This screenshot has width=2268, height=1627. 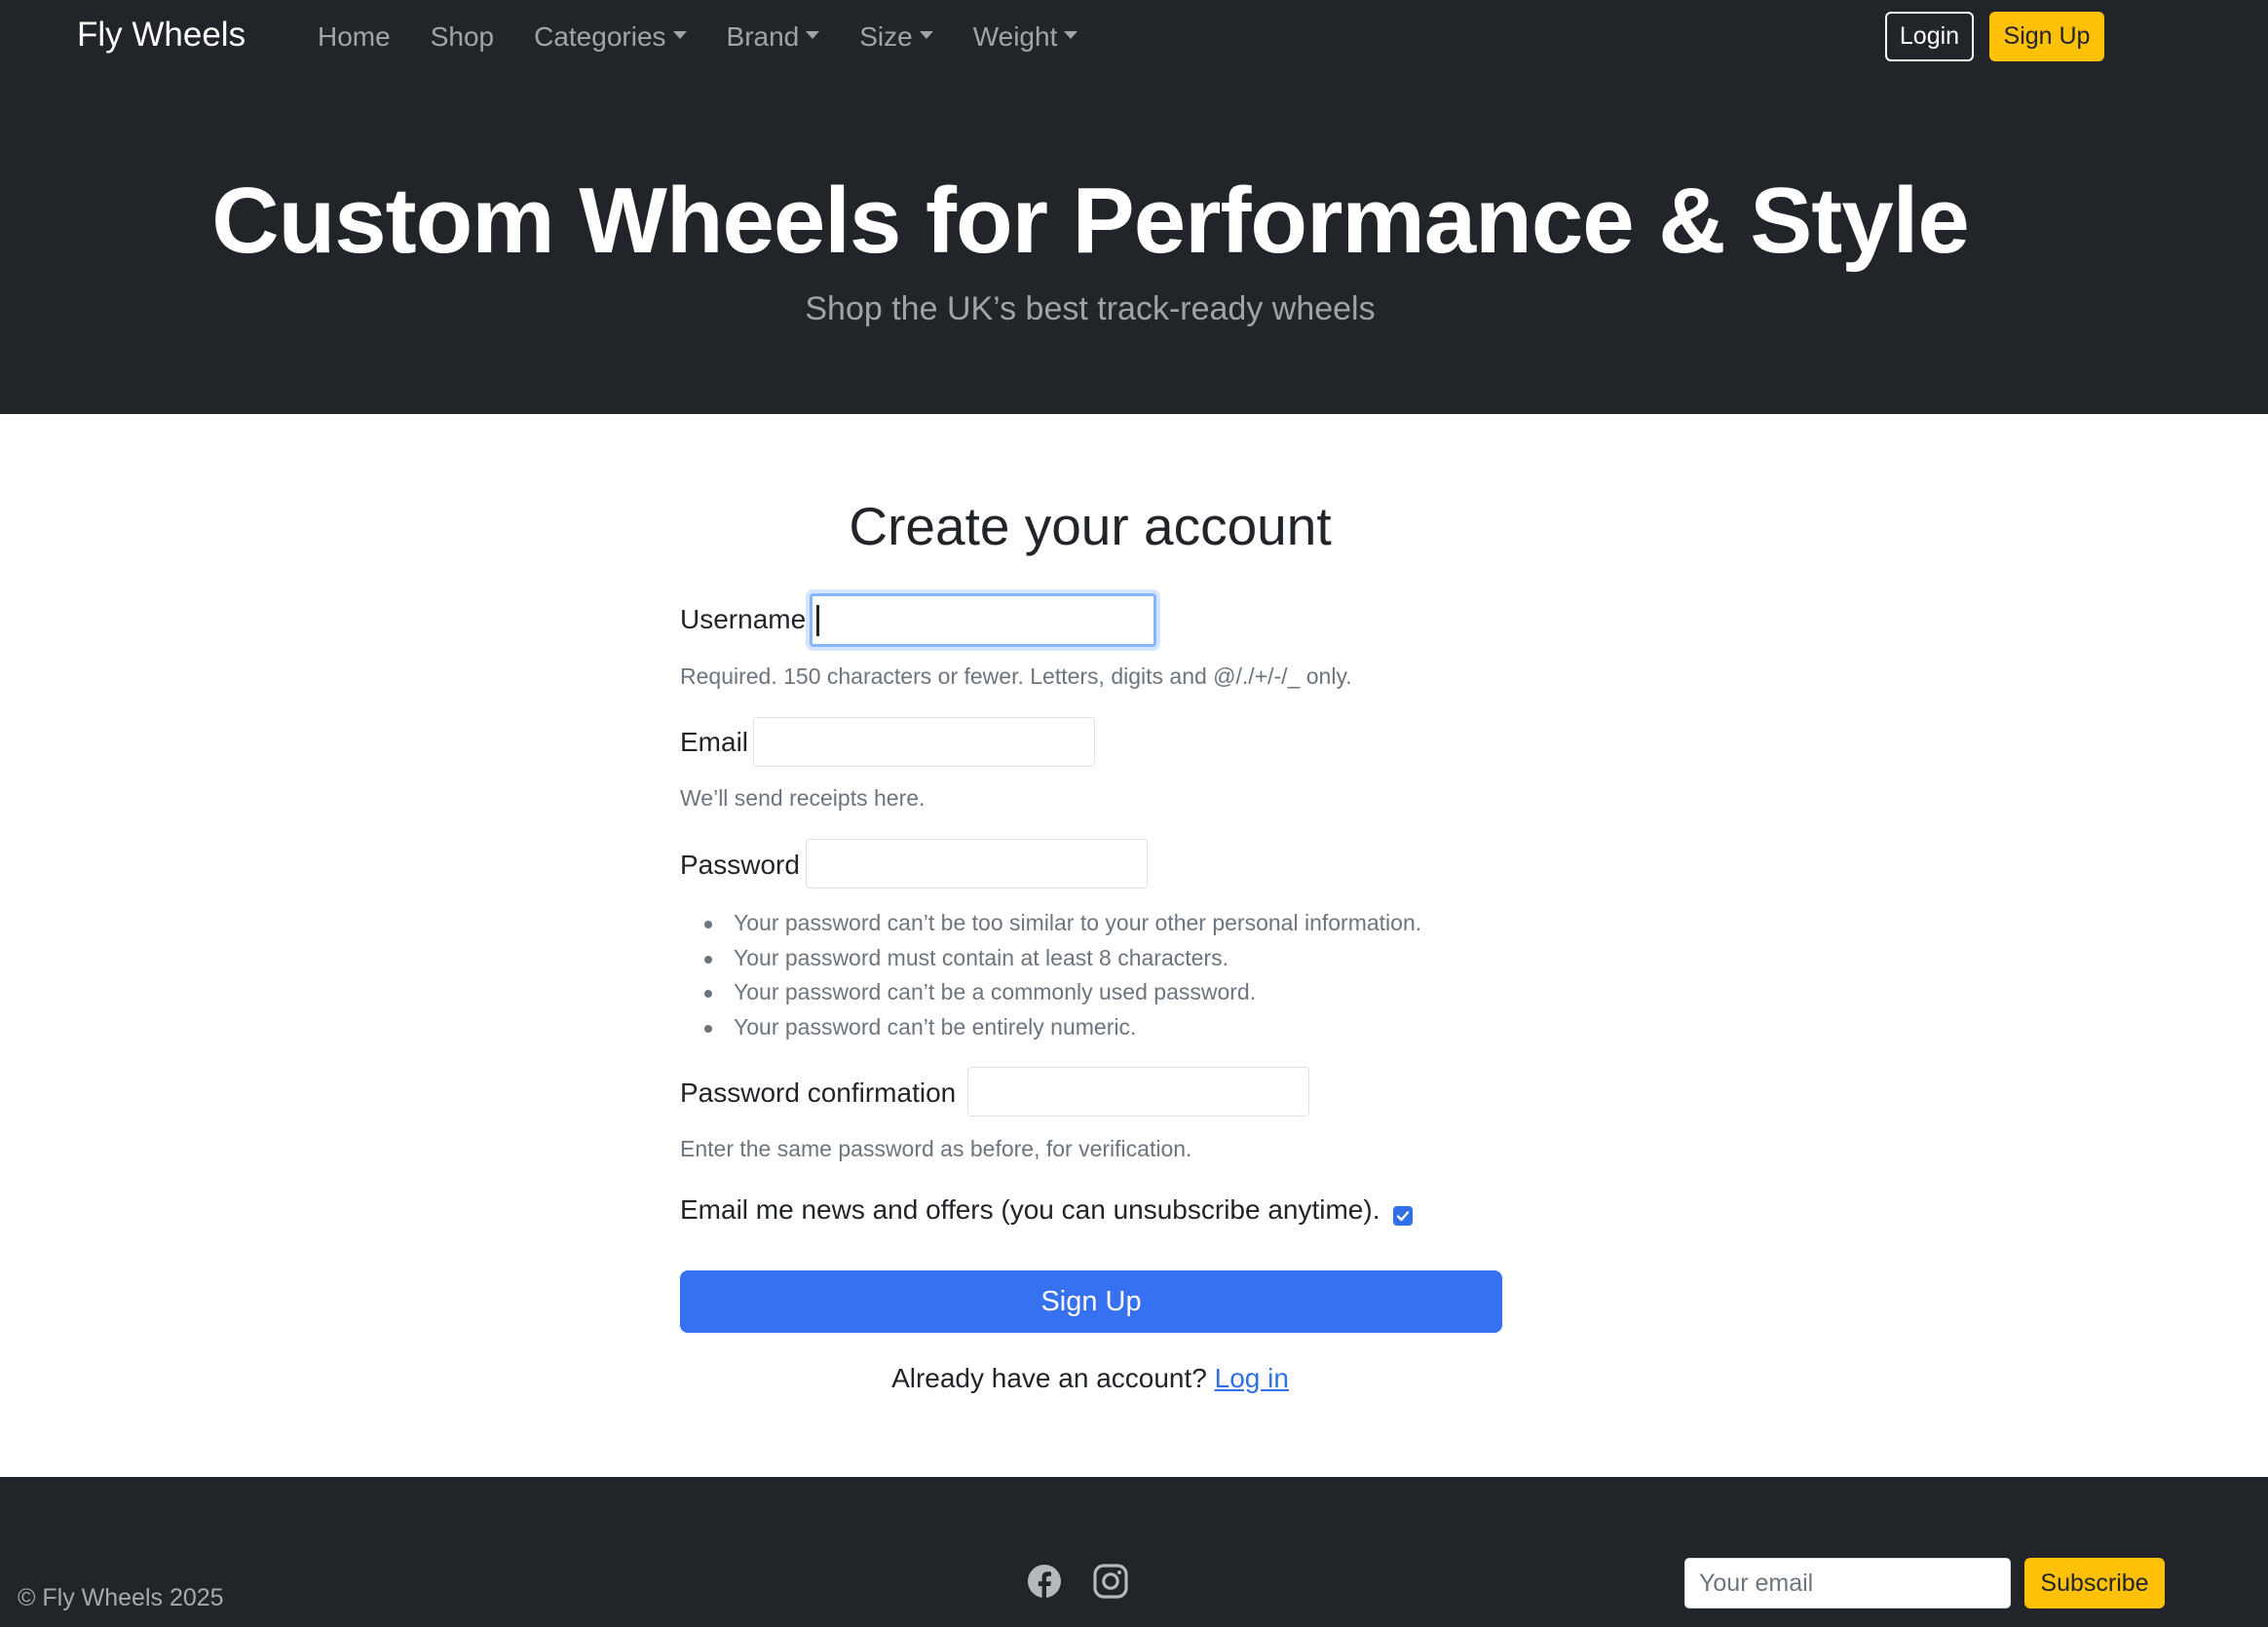 I want to click on copyright-text: © Fly Wheels 2025, so click(x=121, y=1597).